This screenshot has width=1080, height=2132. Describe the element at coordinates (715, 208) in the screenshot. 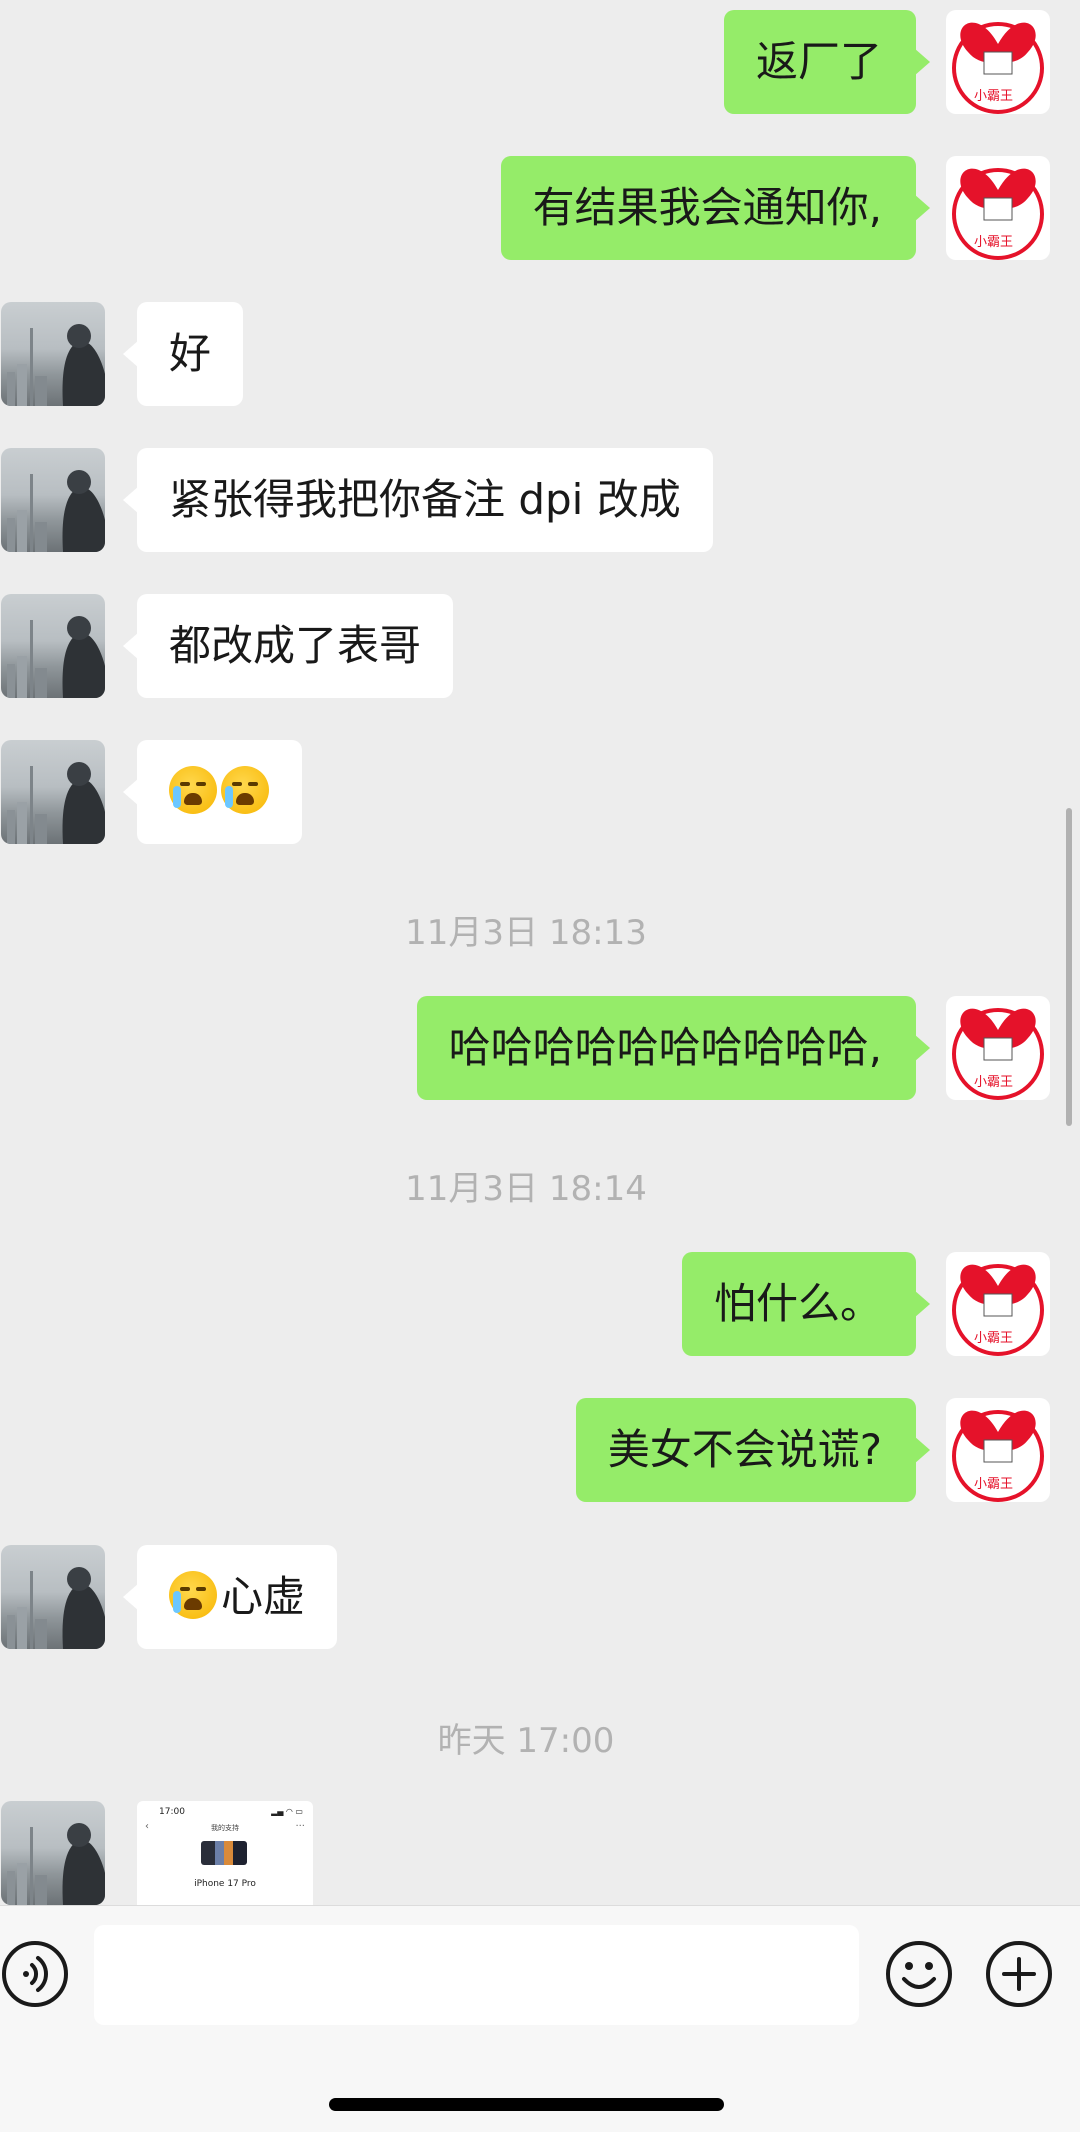

I see `message-bubble-self: 有结果我会通知你,` at that location.